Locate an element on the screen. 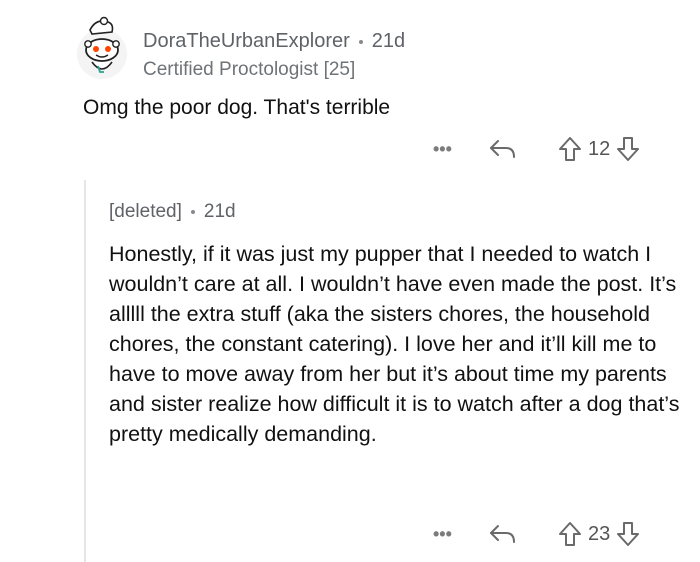  avatar is located at coordinates (102, 47).